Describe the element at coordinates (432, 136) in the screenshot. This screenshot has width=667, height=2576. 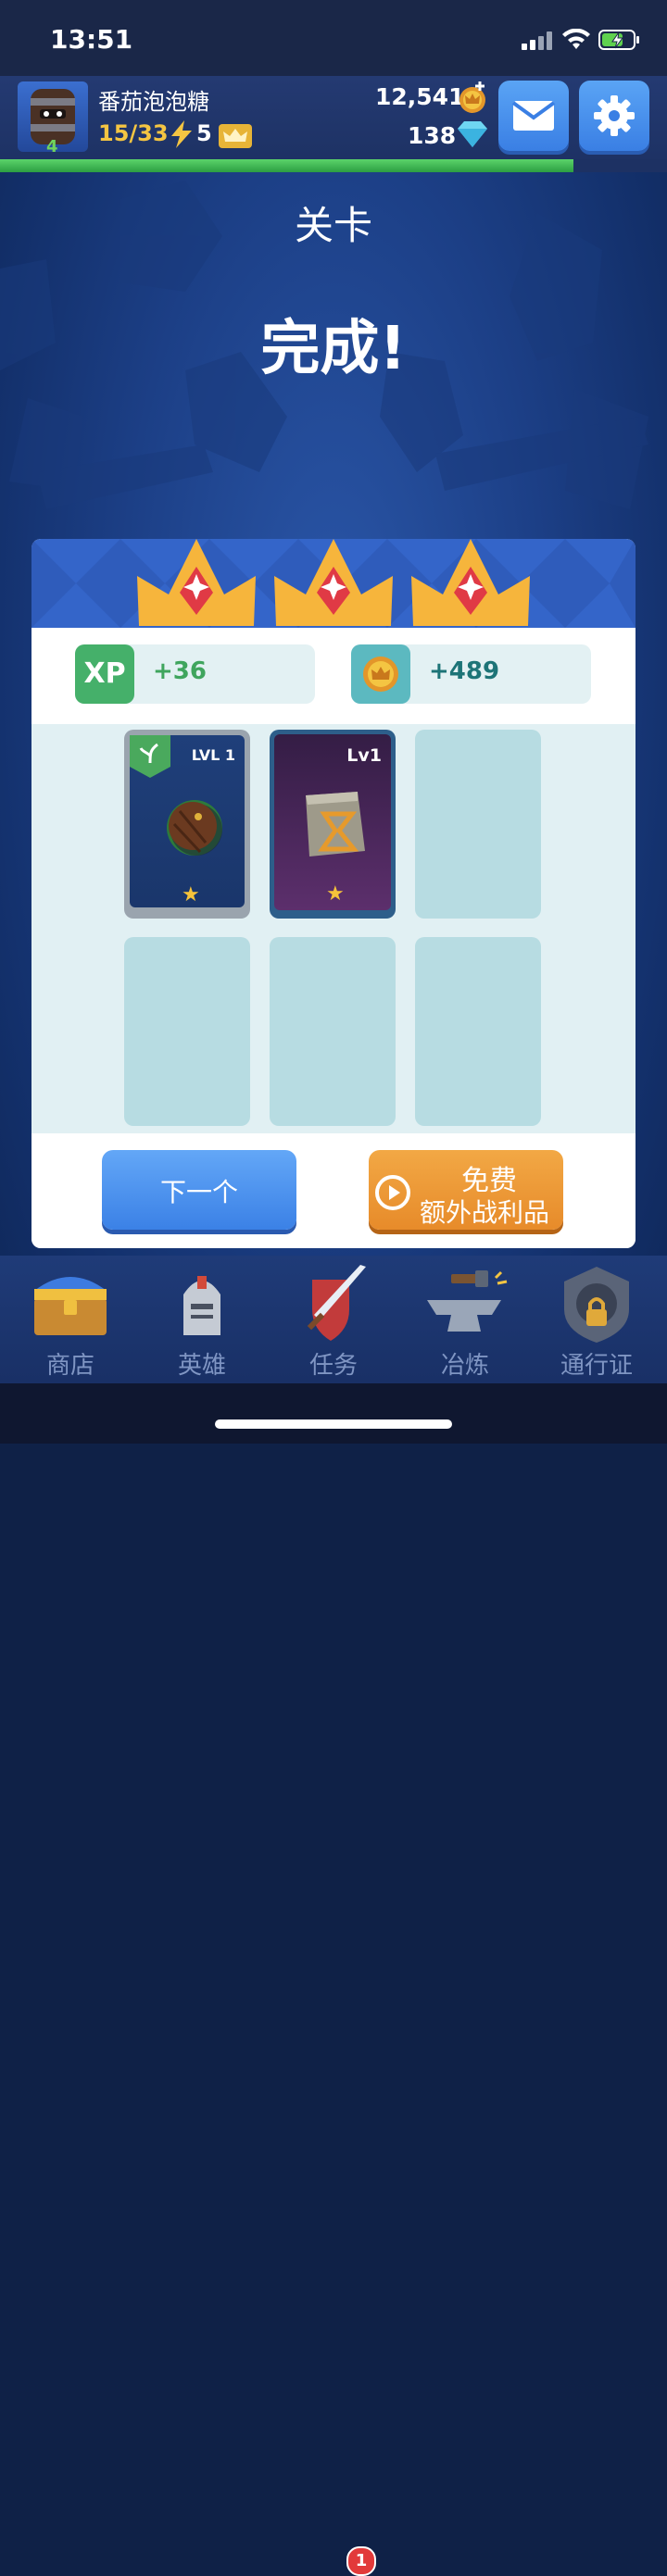
I see `gem-count: 138` at that location.